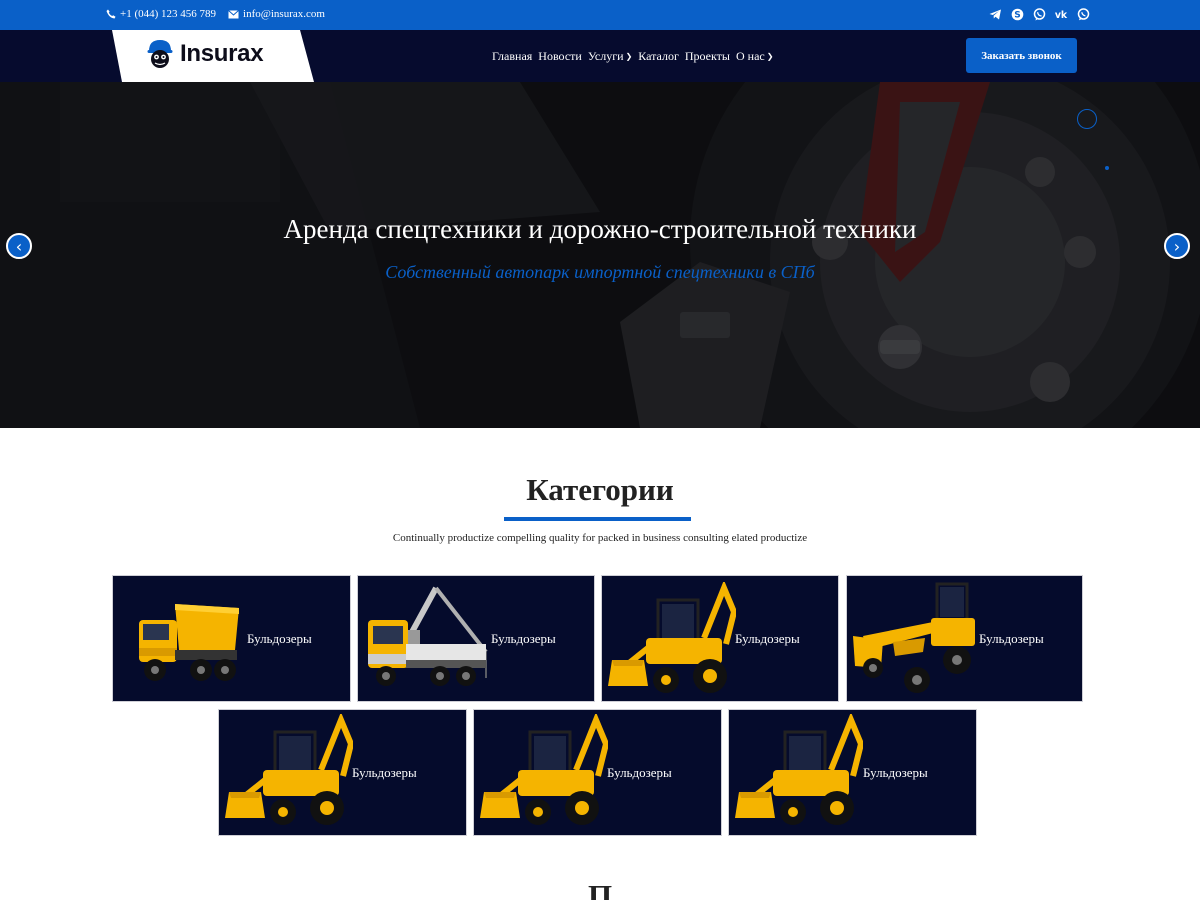 The height and width of the screenshot is (900, 1200). I want to click on envelope-icon, so click(233, 13).